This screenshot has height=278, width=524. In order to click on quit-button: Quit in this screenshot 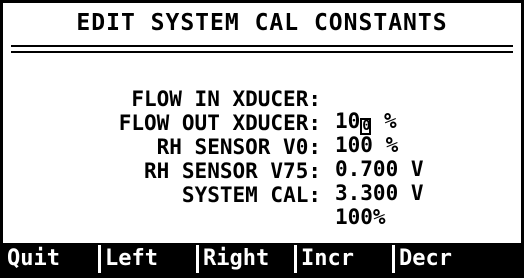, I will do `click(50, 259)`.